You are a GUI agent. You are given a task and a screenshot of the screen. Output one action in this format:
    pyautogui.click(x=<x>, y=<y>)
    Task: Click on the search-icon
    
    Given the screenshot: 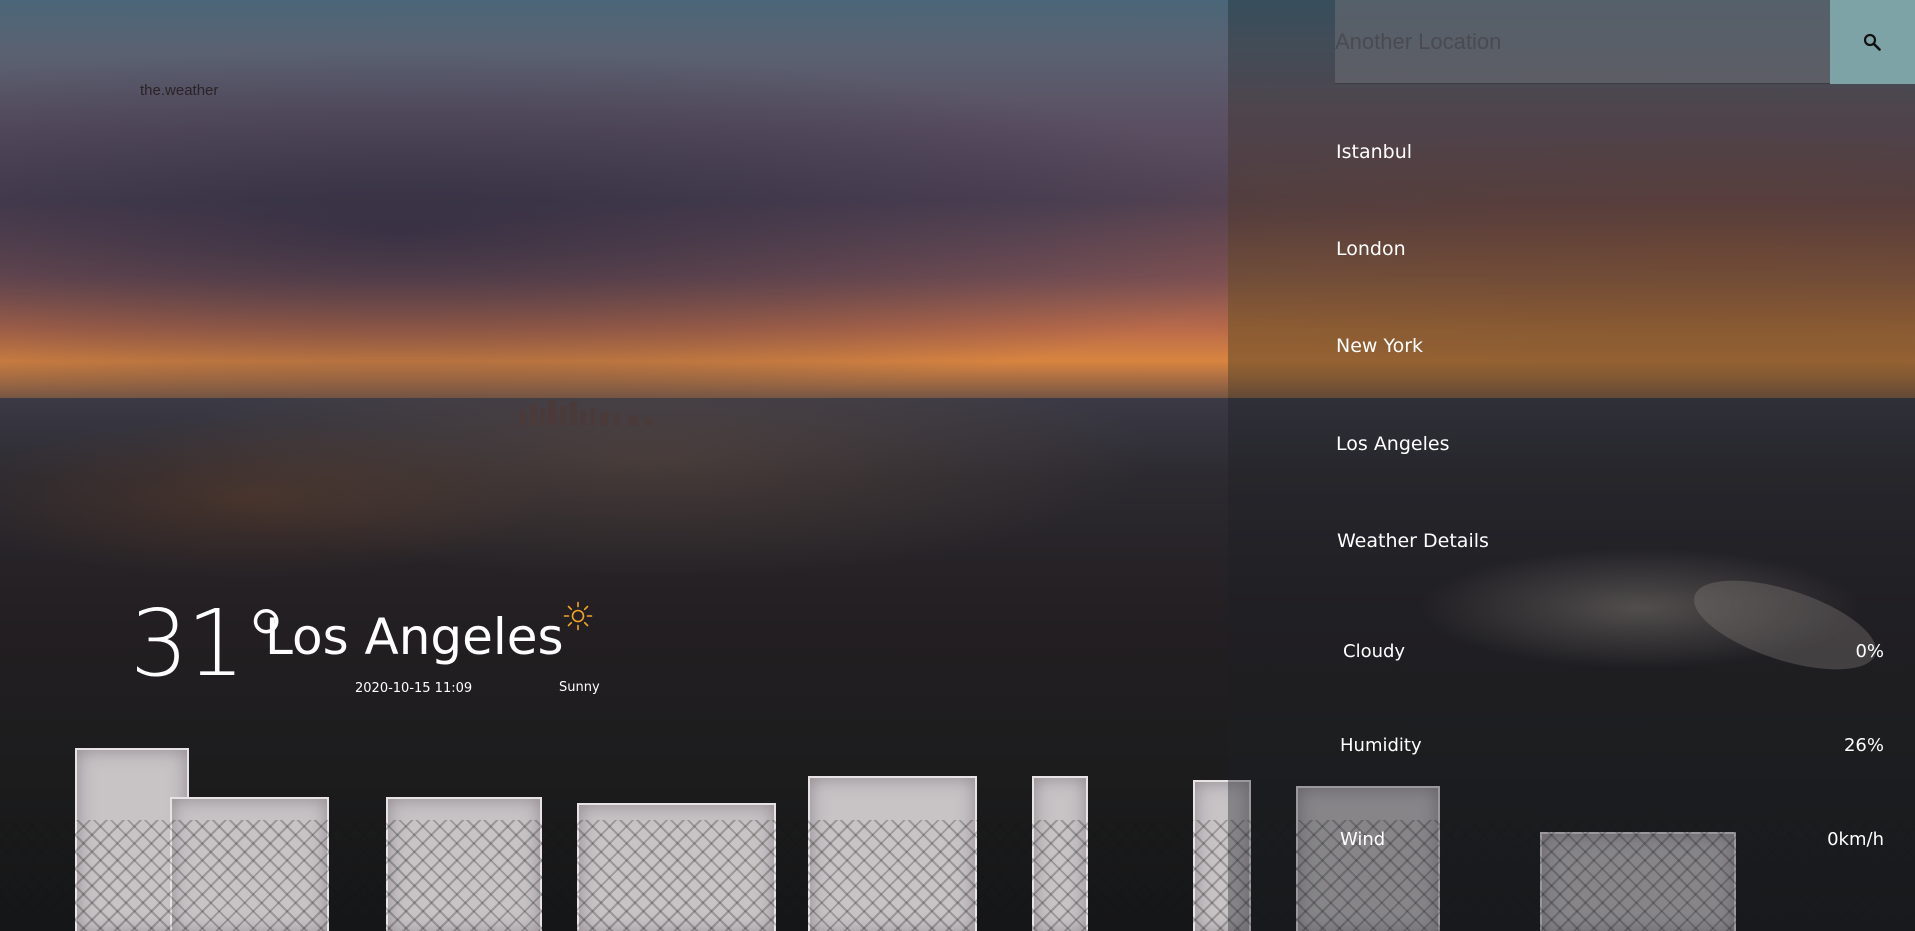 What is the action you would take?
    pyautogui.click(x=1872, y=42)
    